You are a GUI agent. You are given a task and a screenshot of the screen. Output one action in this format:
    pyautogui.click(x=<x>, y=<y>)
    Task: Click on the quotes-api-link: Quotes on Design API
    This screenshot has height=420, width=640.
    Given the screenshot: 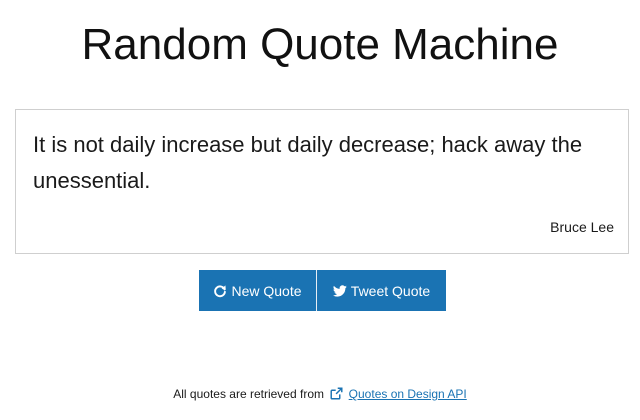 What is the action you would take?
    pyautogui.click(x=408, y=394)
    